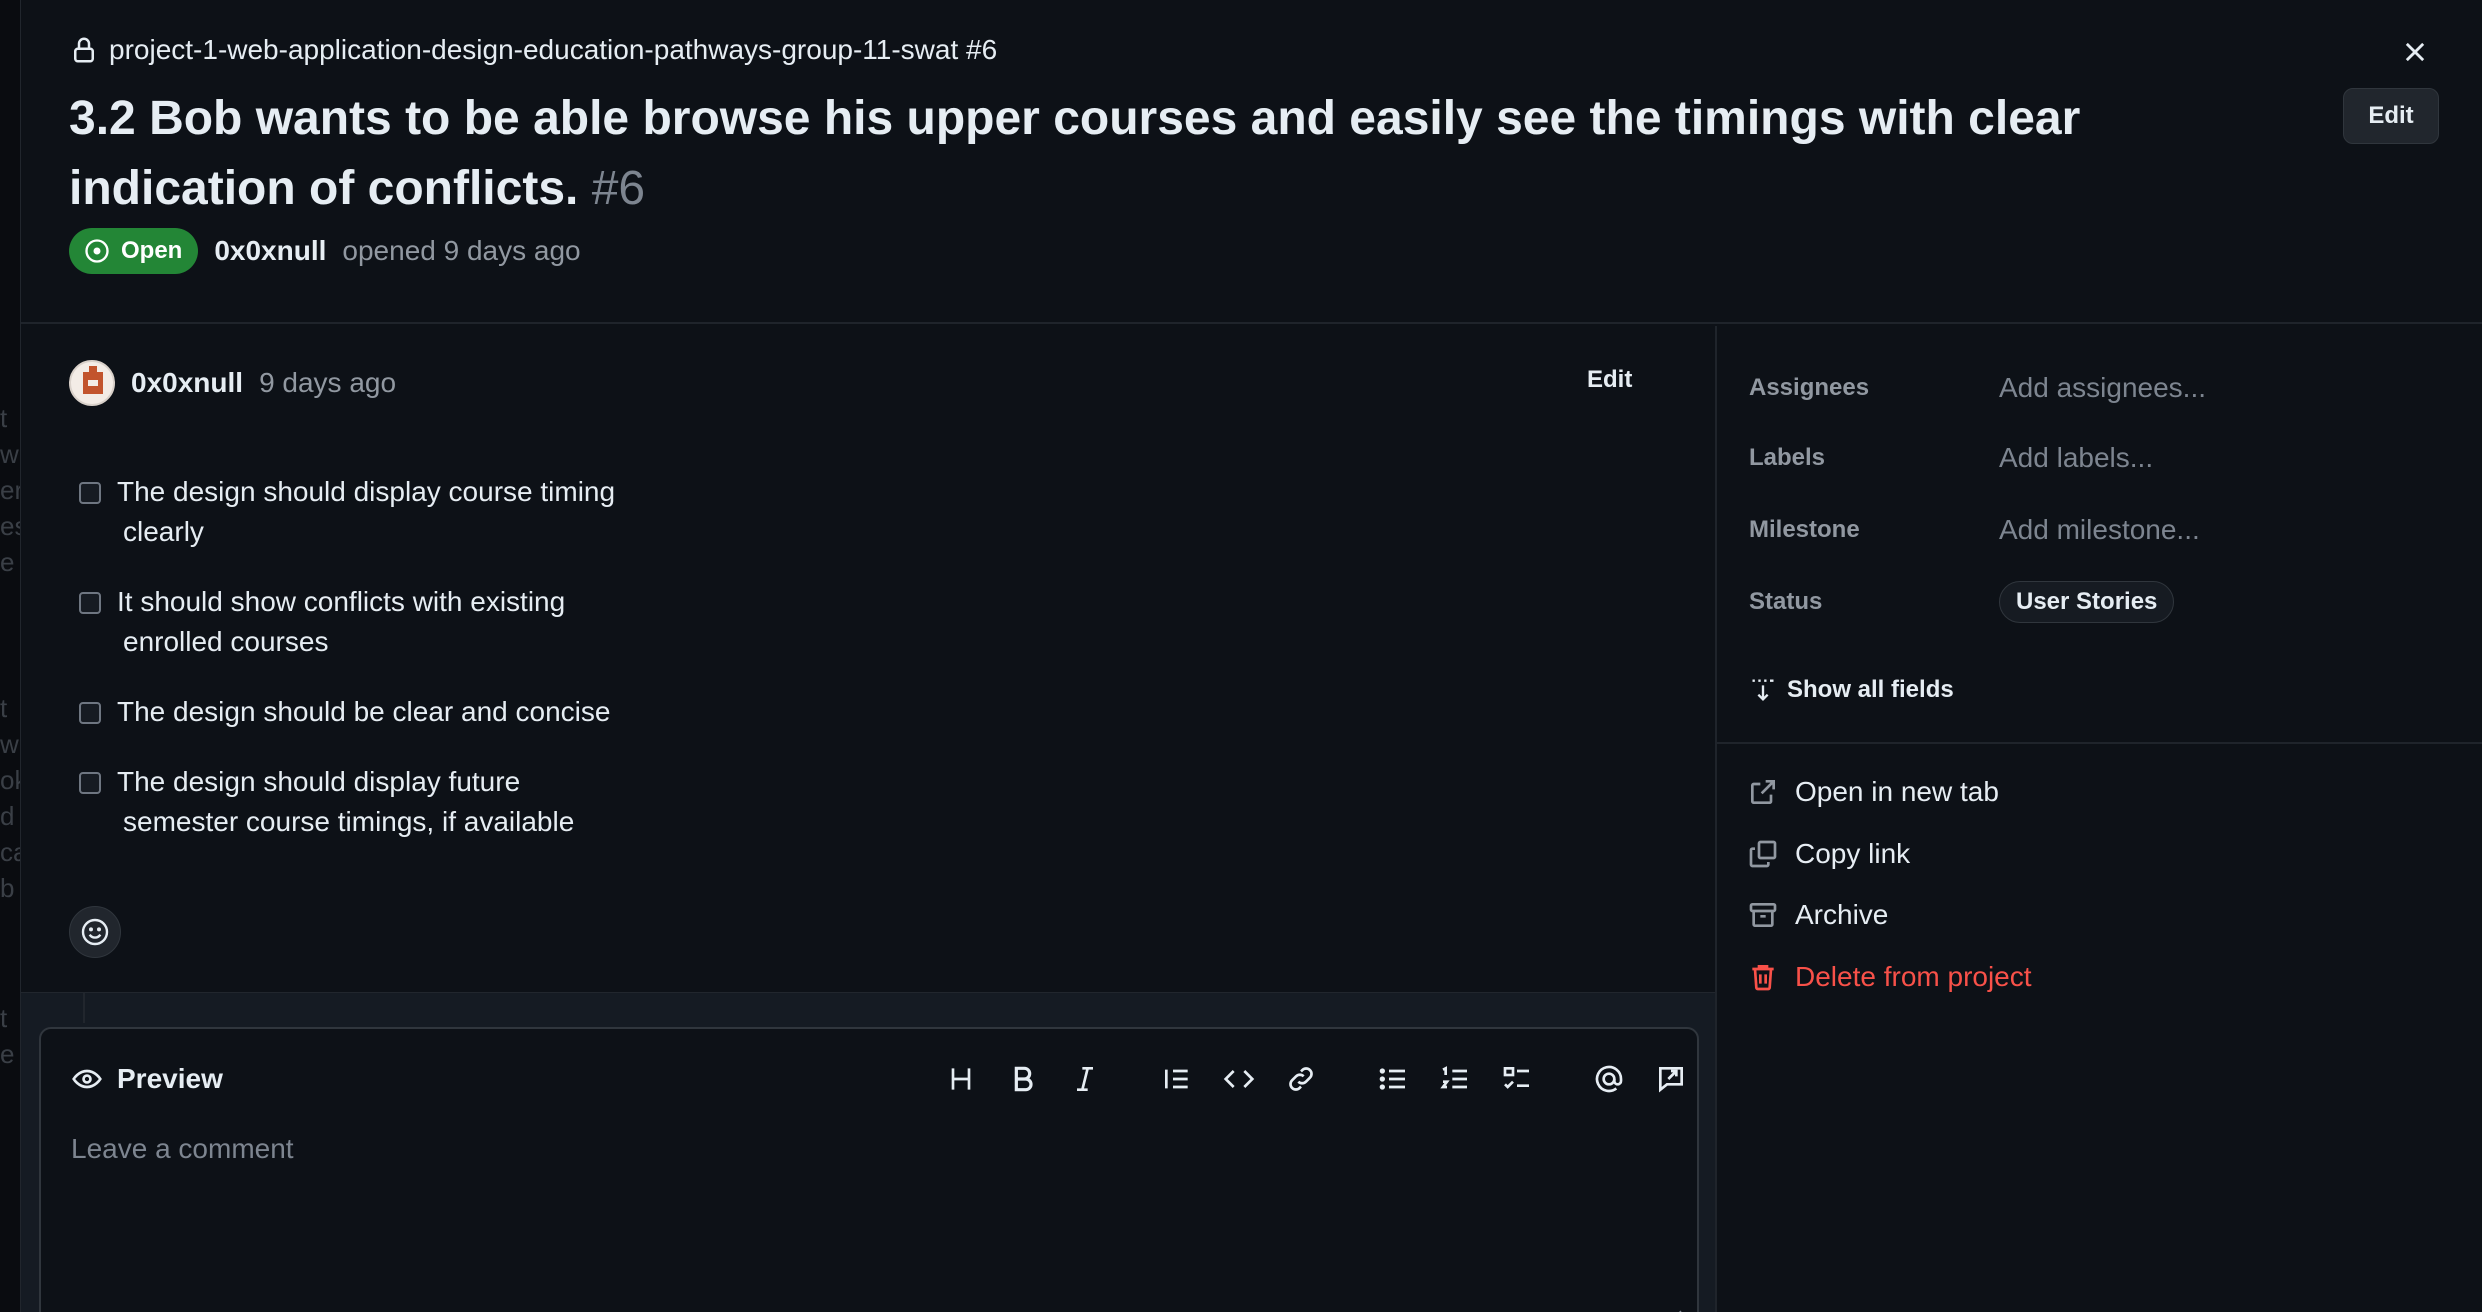 This screenshot has height=1312, width=2482. Describe the element at coordinates (87, 1079) in the screenshot. I see `eye-icon` at that location.